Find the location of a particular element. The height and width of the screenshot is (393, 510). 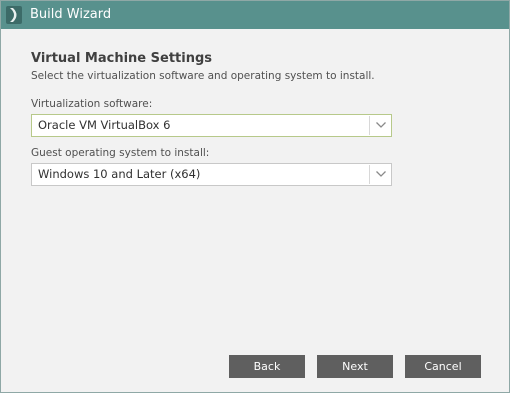

wizard-chevron-icon is located at coordinates (14, 15).